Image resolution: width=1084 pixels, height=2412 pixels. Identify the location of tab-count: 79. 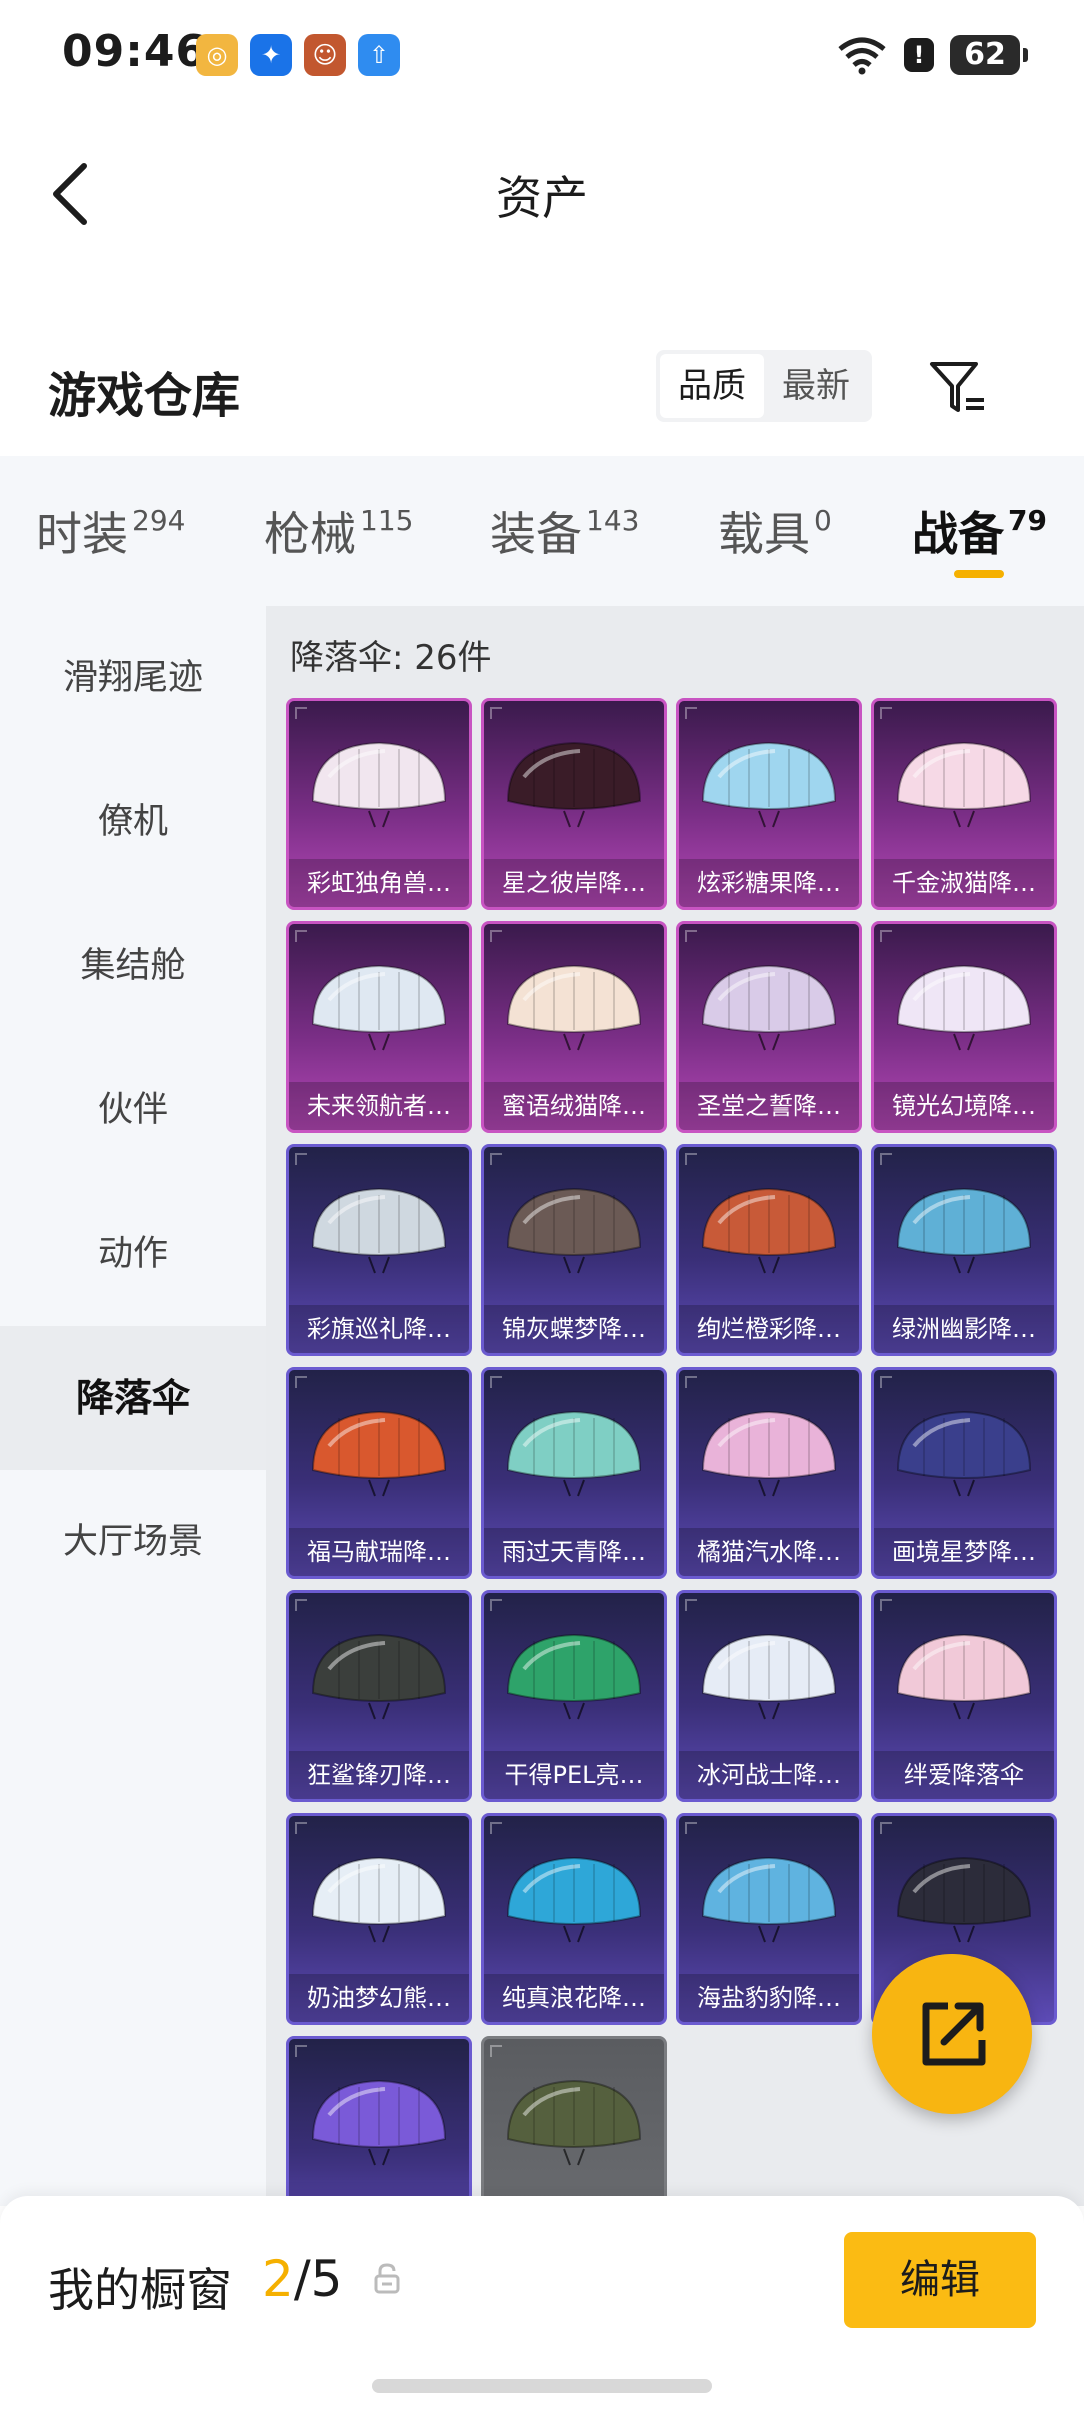
(1027, 520).